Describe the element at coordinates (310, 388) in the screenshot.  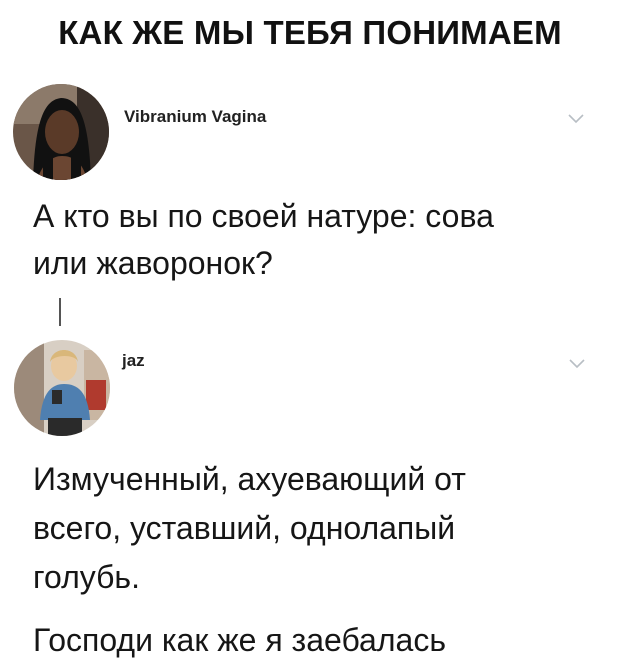
I see `tweet-header: jaz` at that location.